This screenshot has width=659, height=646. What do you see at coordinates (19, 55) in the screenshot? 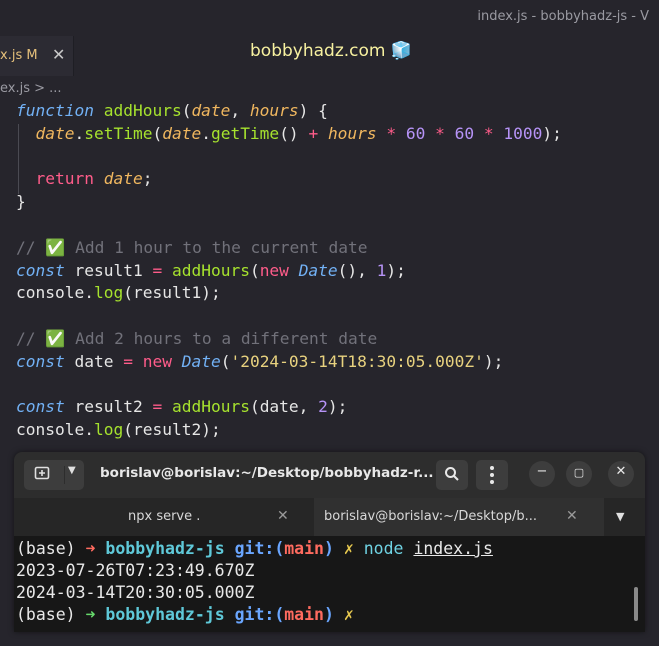
I see `tab-label: x.js M` at bounding box center [19, 55].